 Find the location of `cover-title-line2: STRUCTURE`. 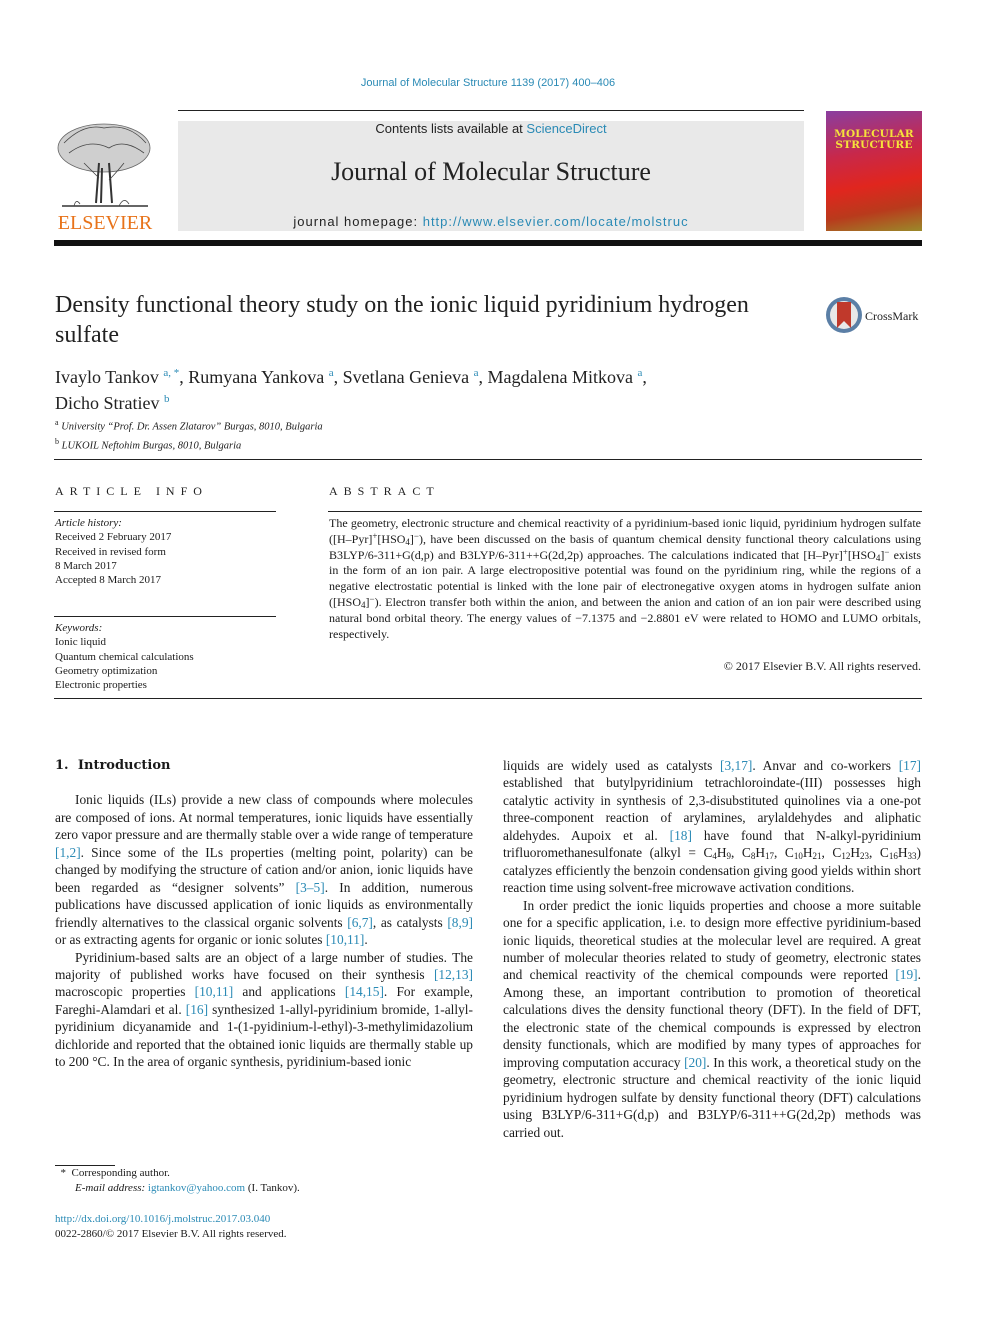

cover-title-line2: STRUCTURE is located at coordinates (874, 145).